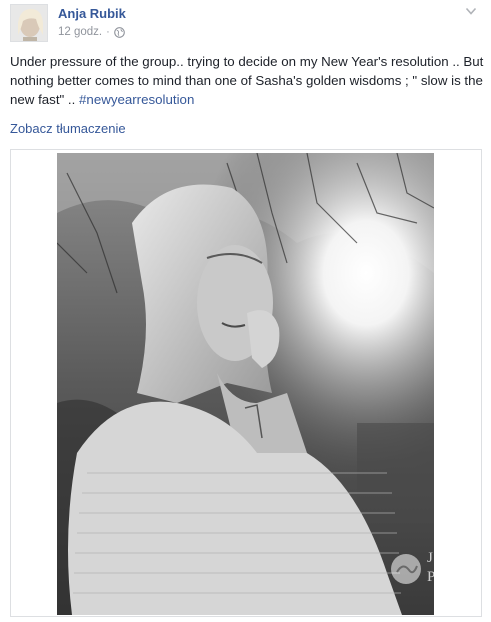  I want to click on see-translation-link: Zobacz tłumaczenie, so click(68, 128).